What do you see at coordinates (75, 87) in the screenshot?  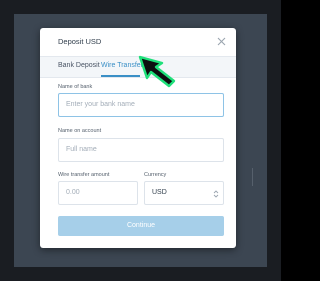 I see `bank-name-label: Name of bank` at bounding box center [75, 87].